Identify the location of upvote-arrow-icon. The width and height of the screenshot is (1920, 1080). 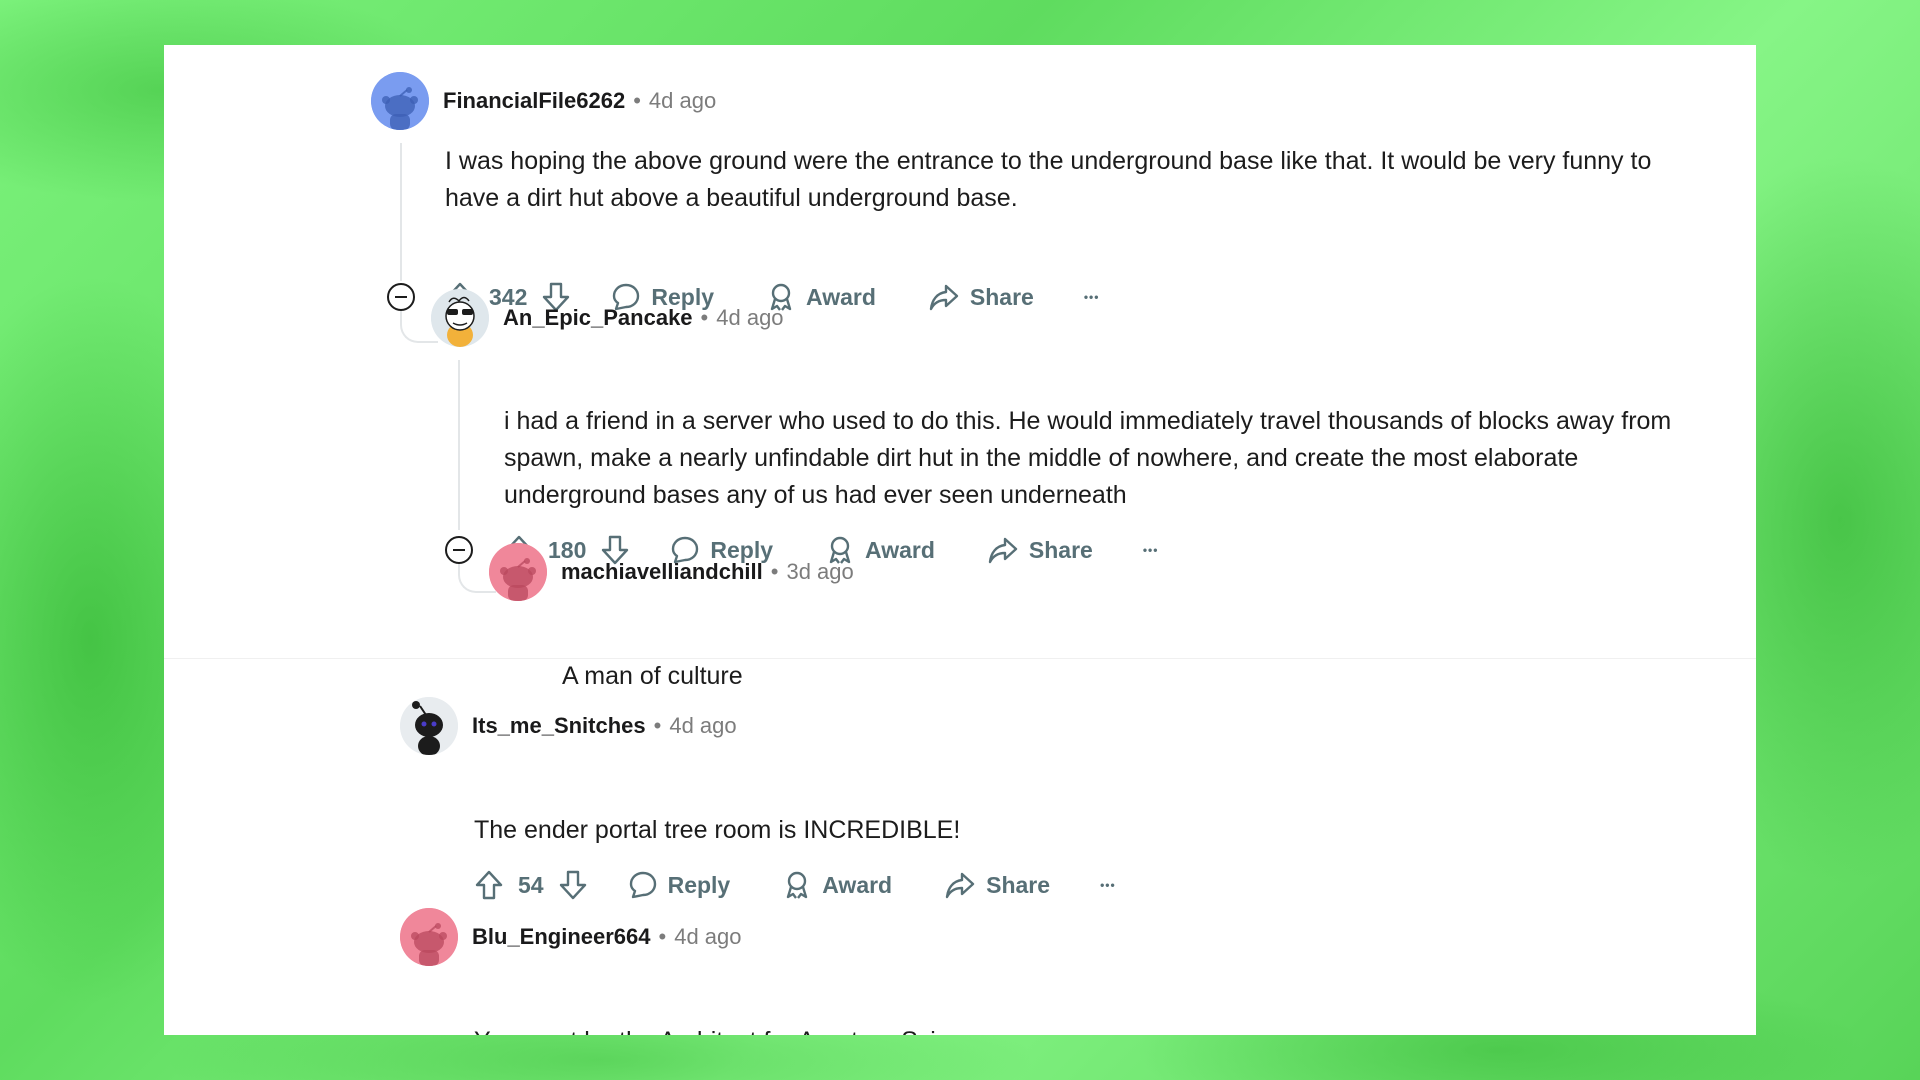
(489, 885).